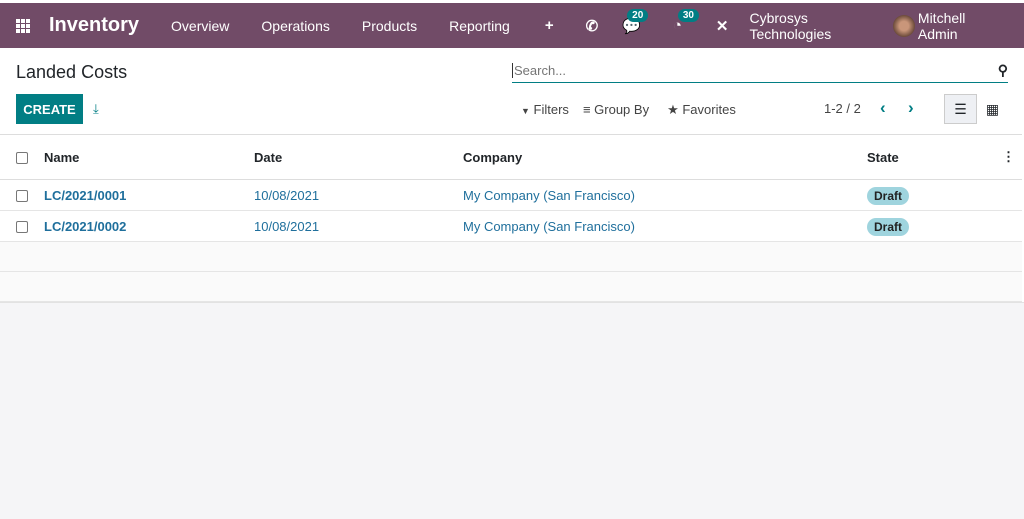 Image resolution: width=1024 pixels, height=519 pixels. What do you see at coordinates (525, 111) in the screenshot?
I see `filter-icon: ▼` at bounding box center [525, 111].